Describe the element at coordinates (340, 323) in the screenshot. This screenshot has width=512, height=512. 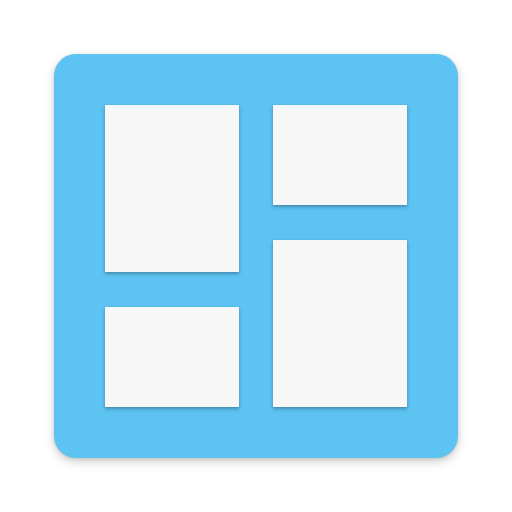
I see `tall-card-bottom-right` at that location.